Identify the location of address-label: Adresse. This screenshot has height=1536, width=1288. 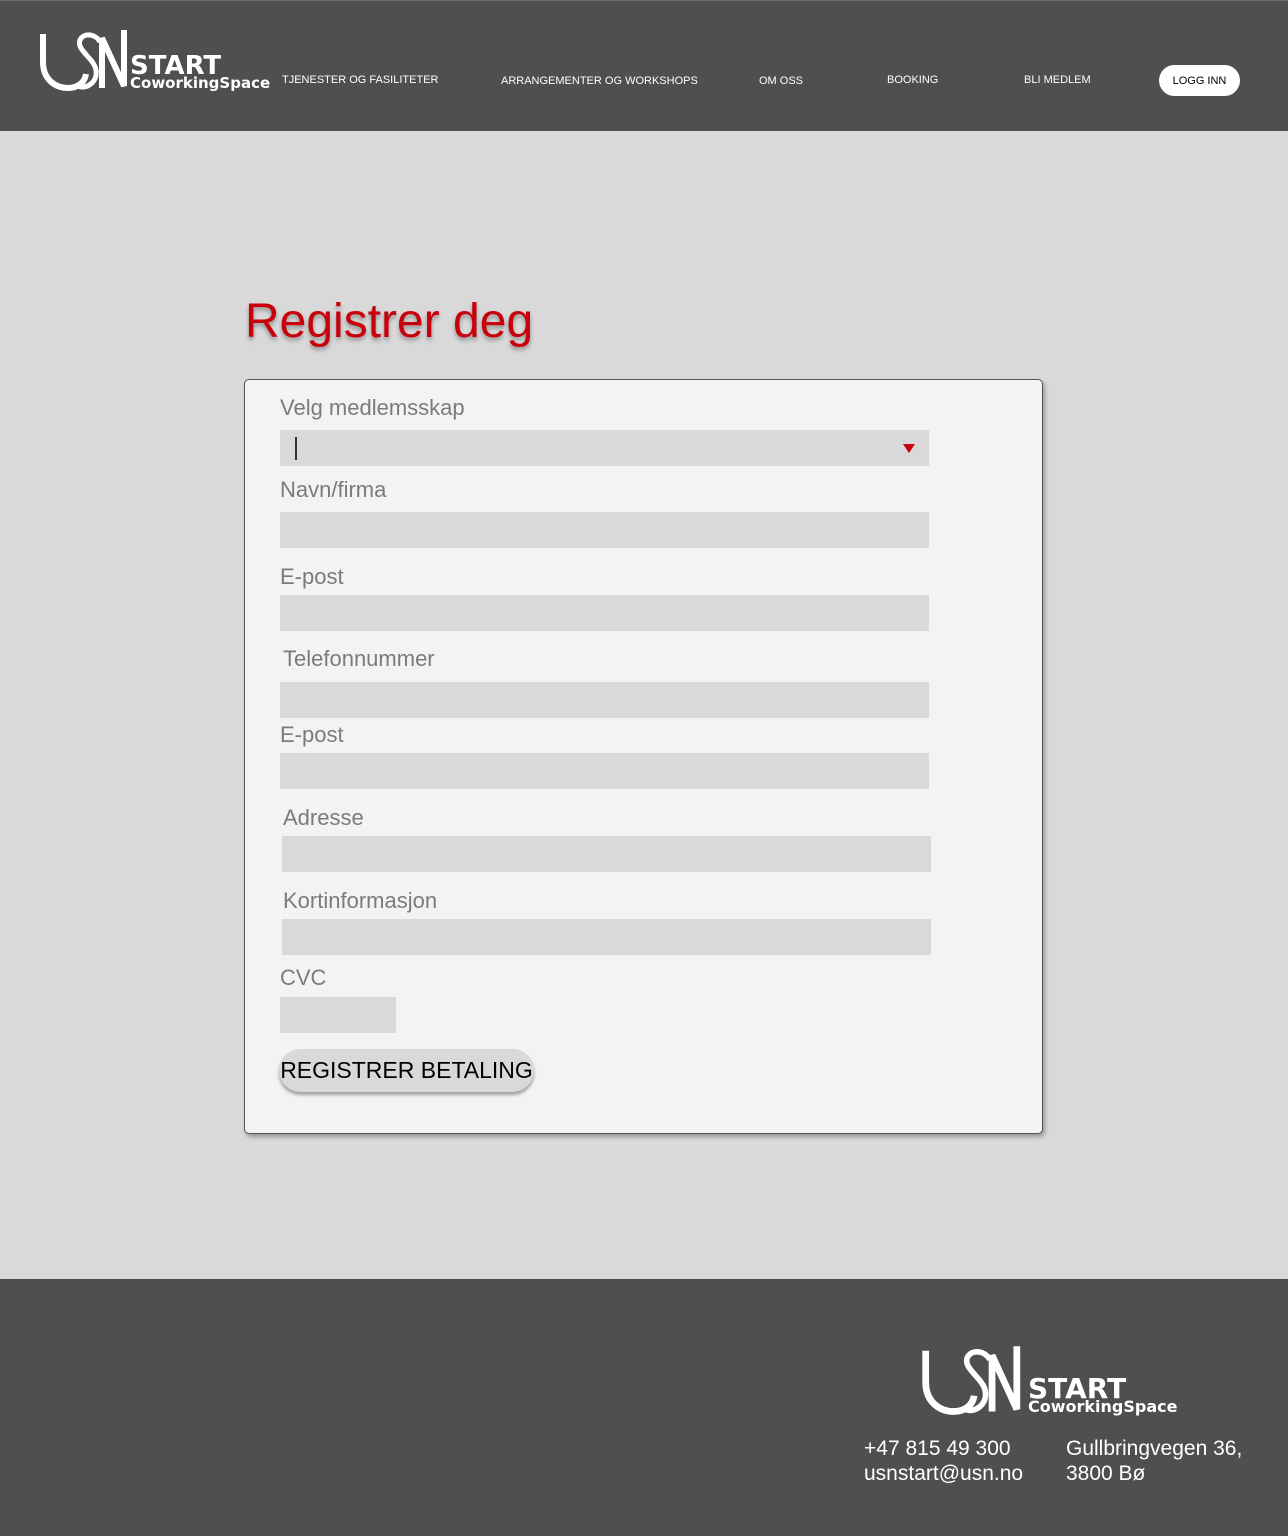
(323, 817).